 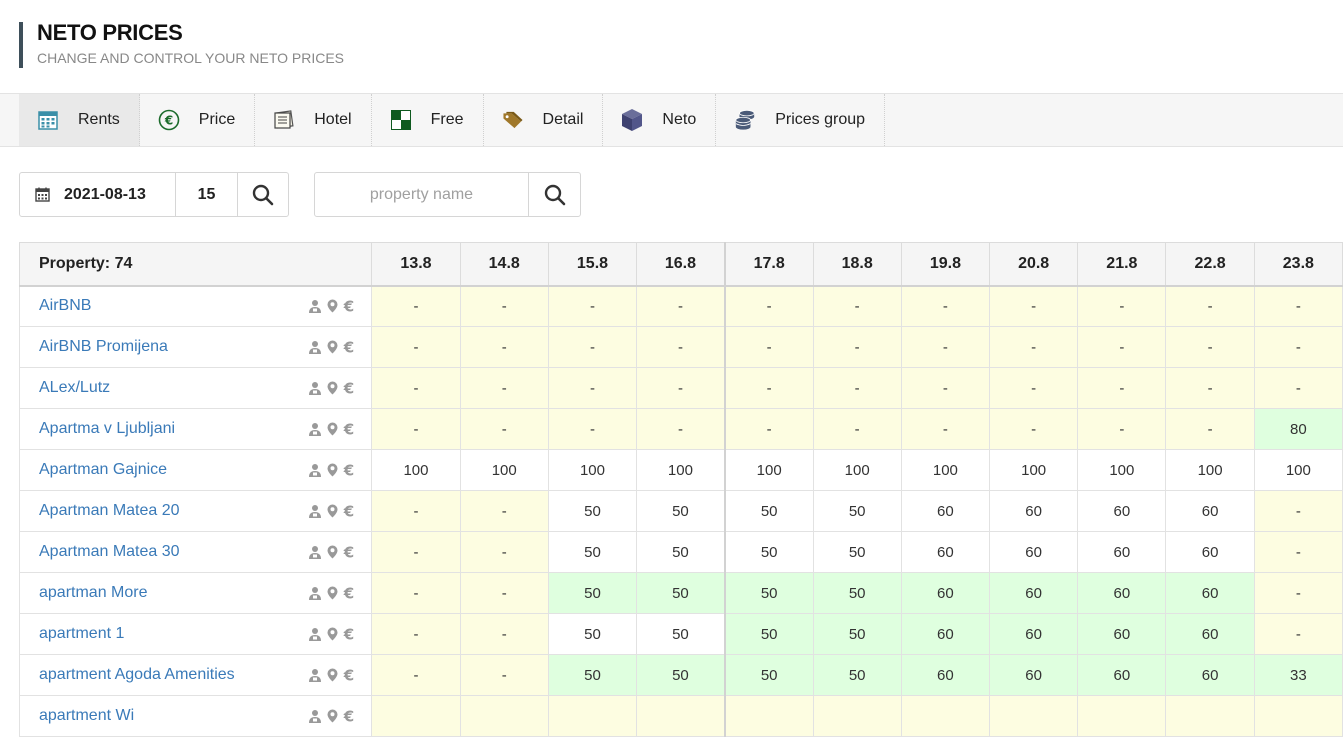 What do you see at coordinates (81, 633) in the screenshot?
I see `property-name-link: apartment 1` at bounding box center [81, 633].